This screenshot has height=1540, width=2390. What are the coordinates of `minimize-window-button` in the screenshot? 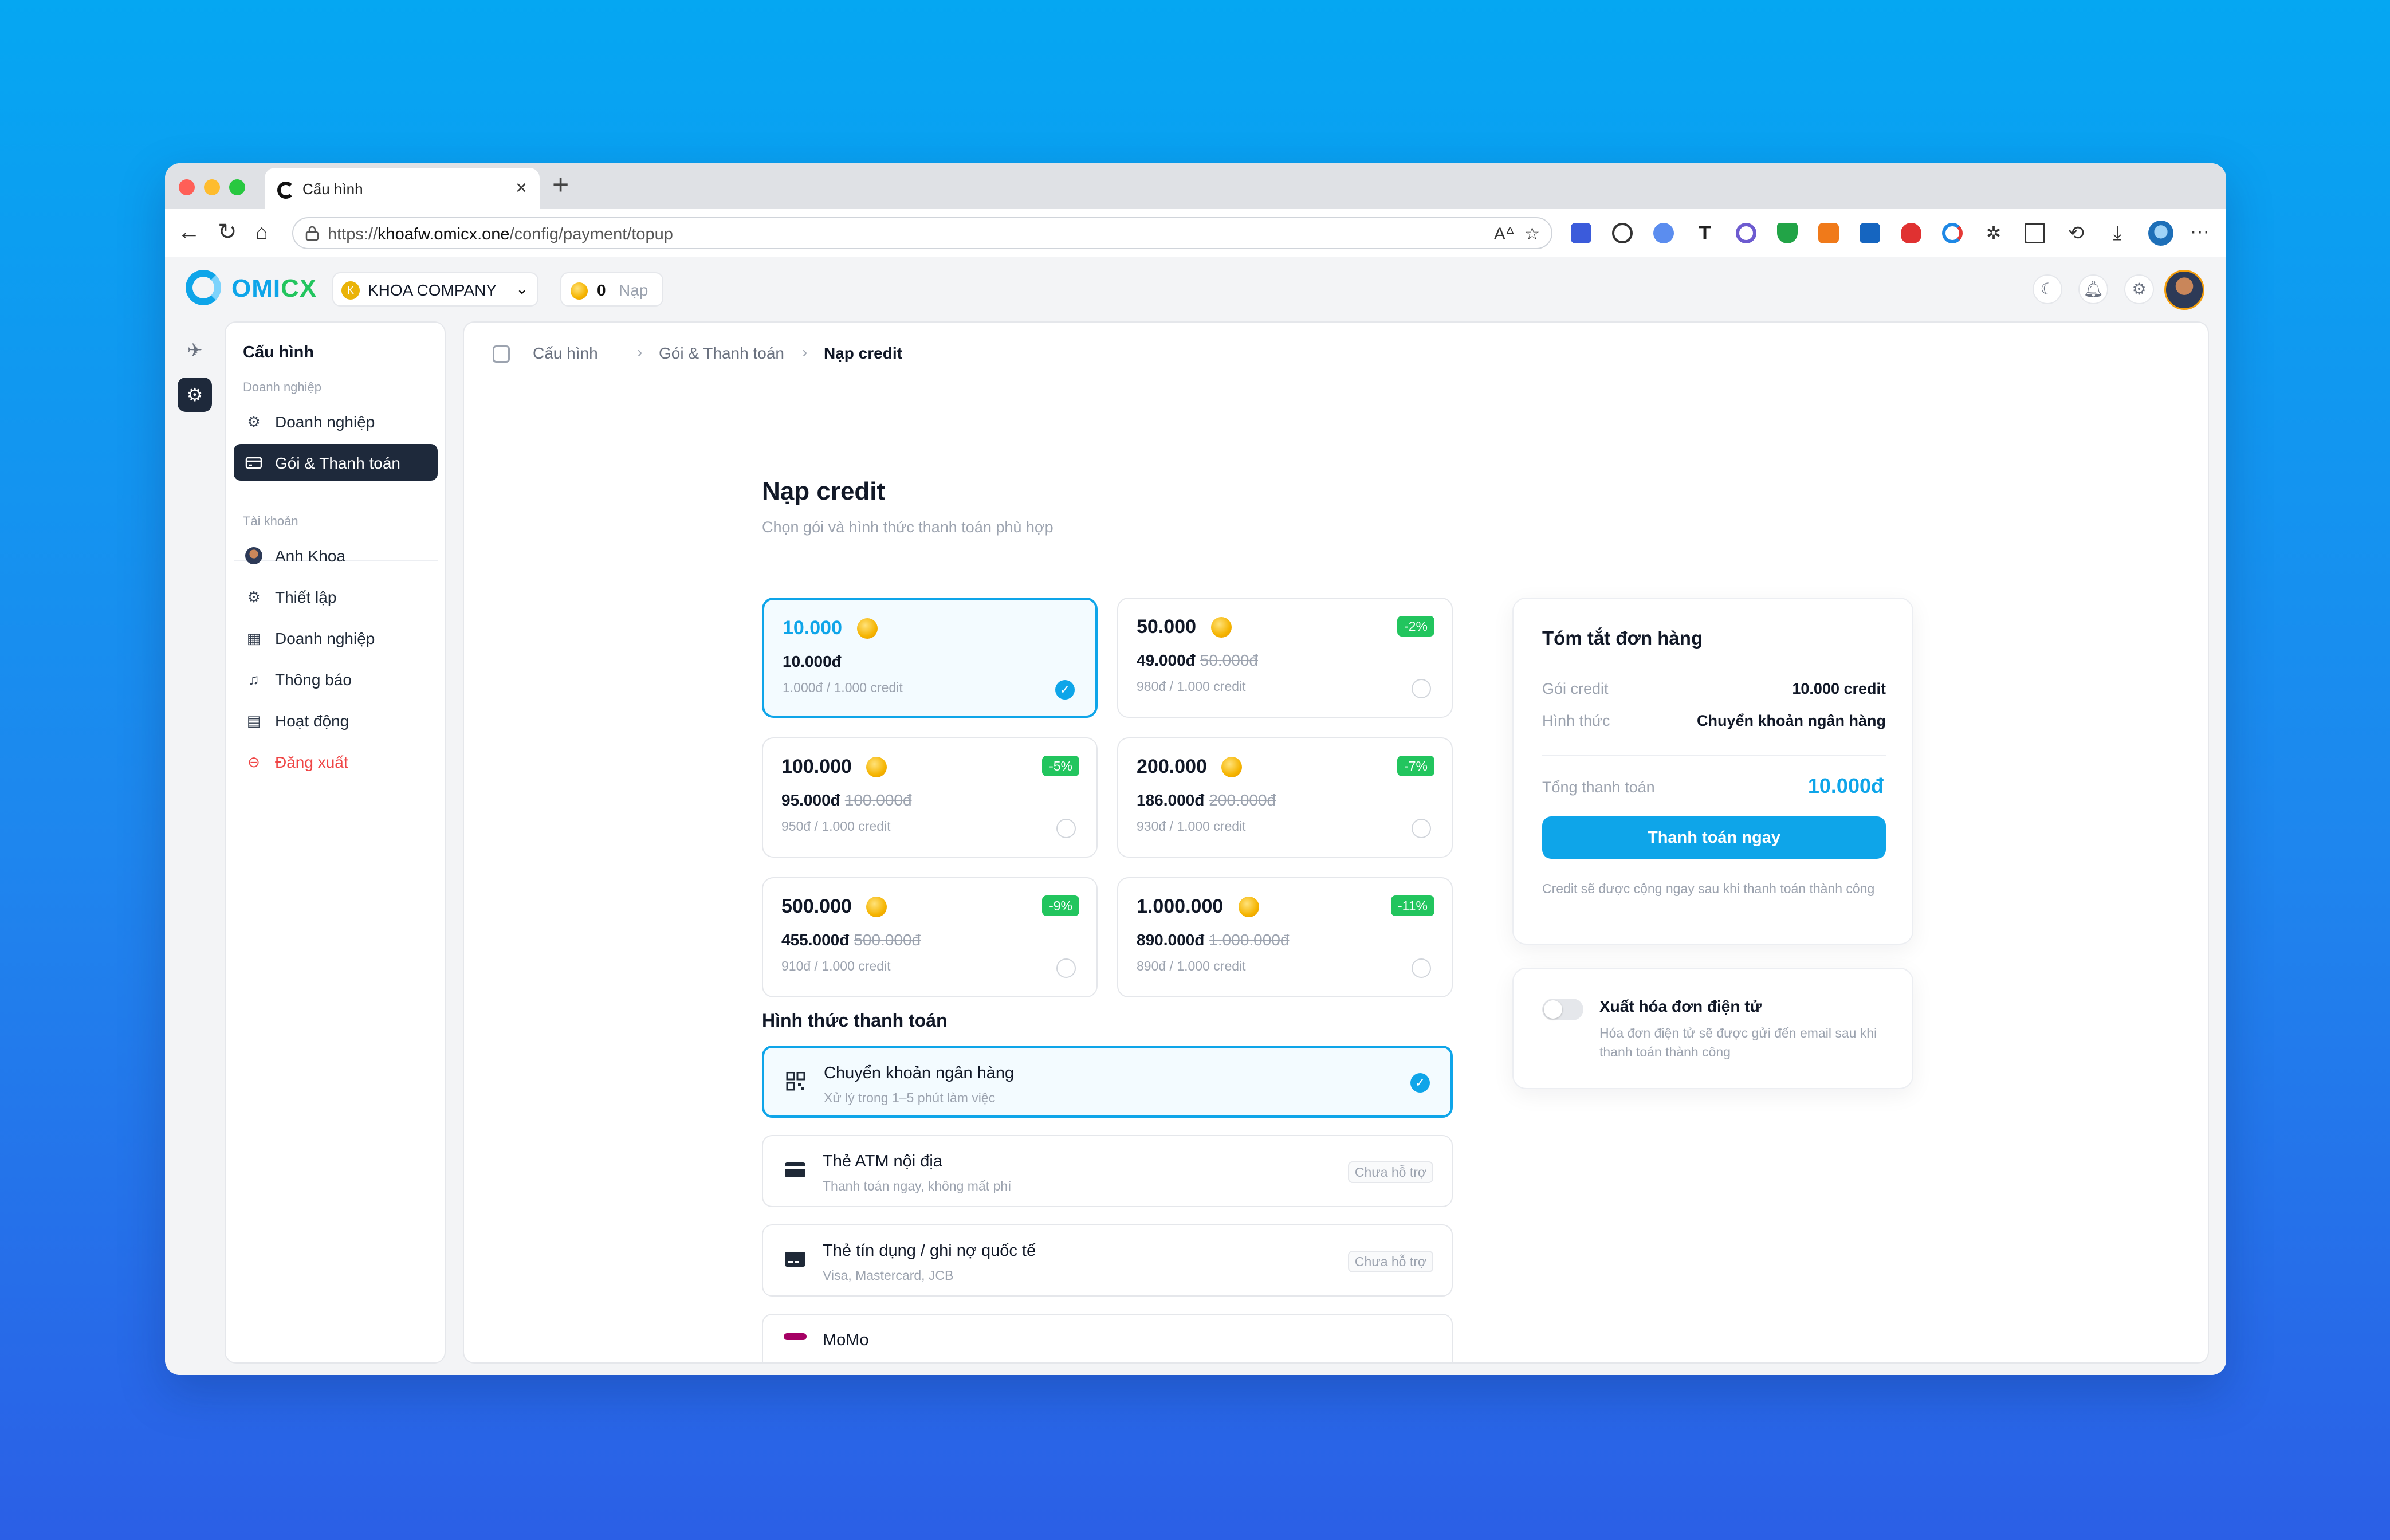 It's located at (212, 187).